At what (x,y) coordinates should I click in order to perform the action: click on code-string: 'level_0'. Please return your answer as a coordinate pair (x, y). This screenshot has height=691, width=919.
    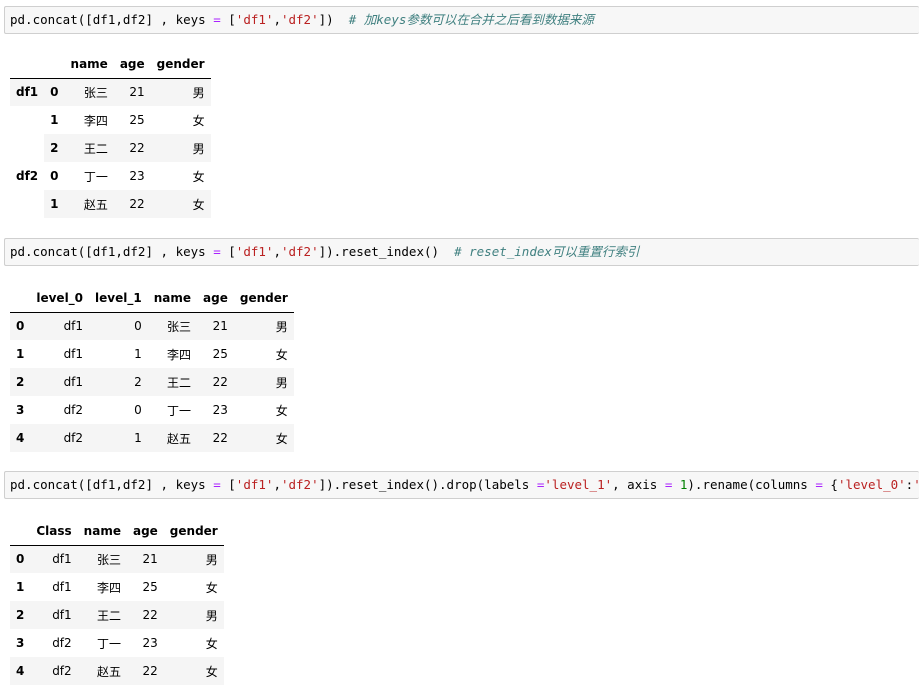
    Looking at the image, I should click on (871, 484).